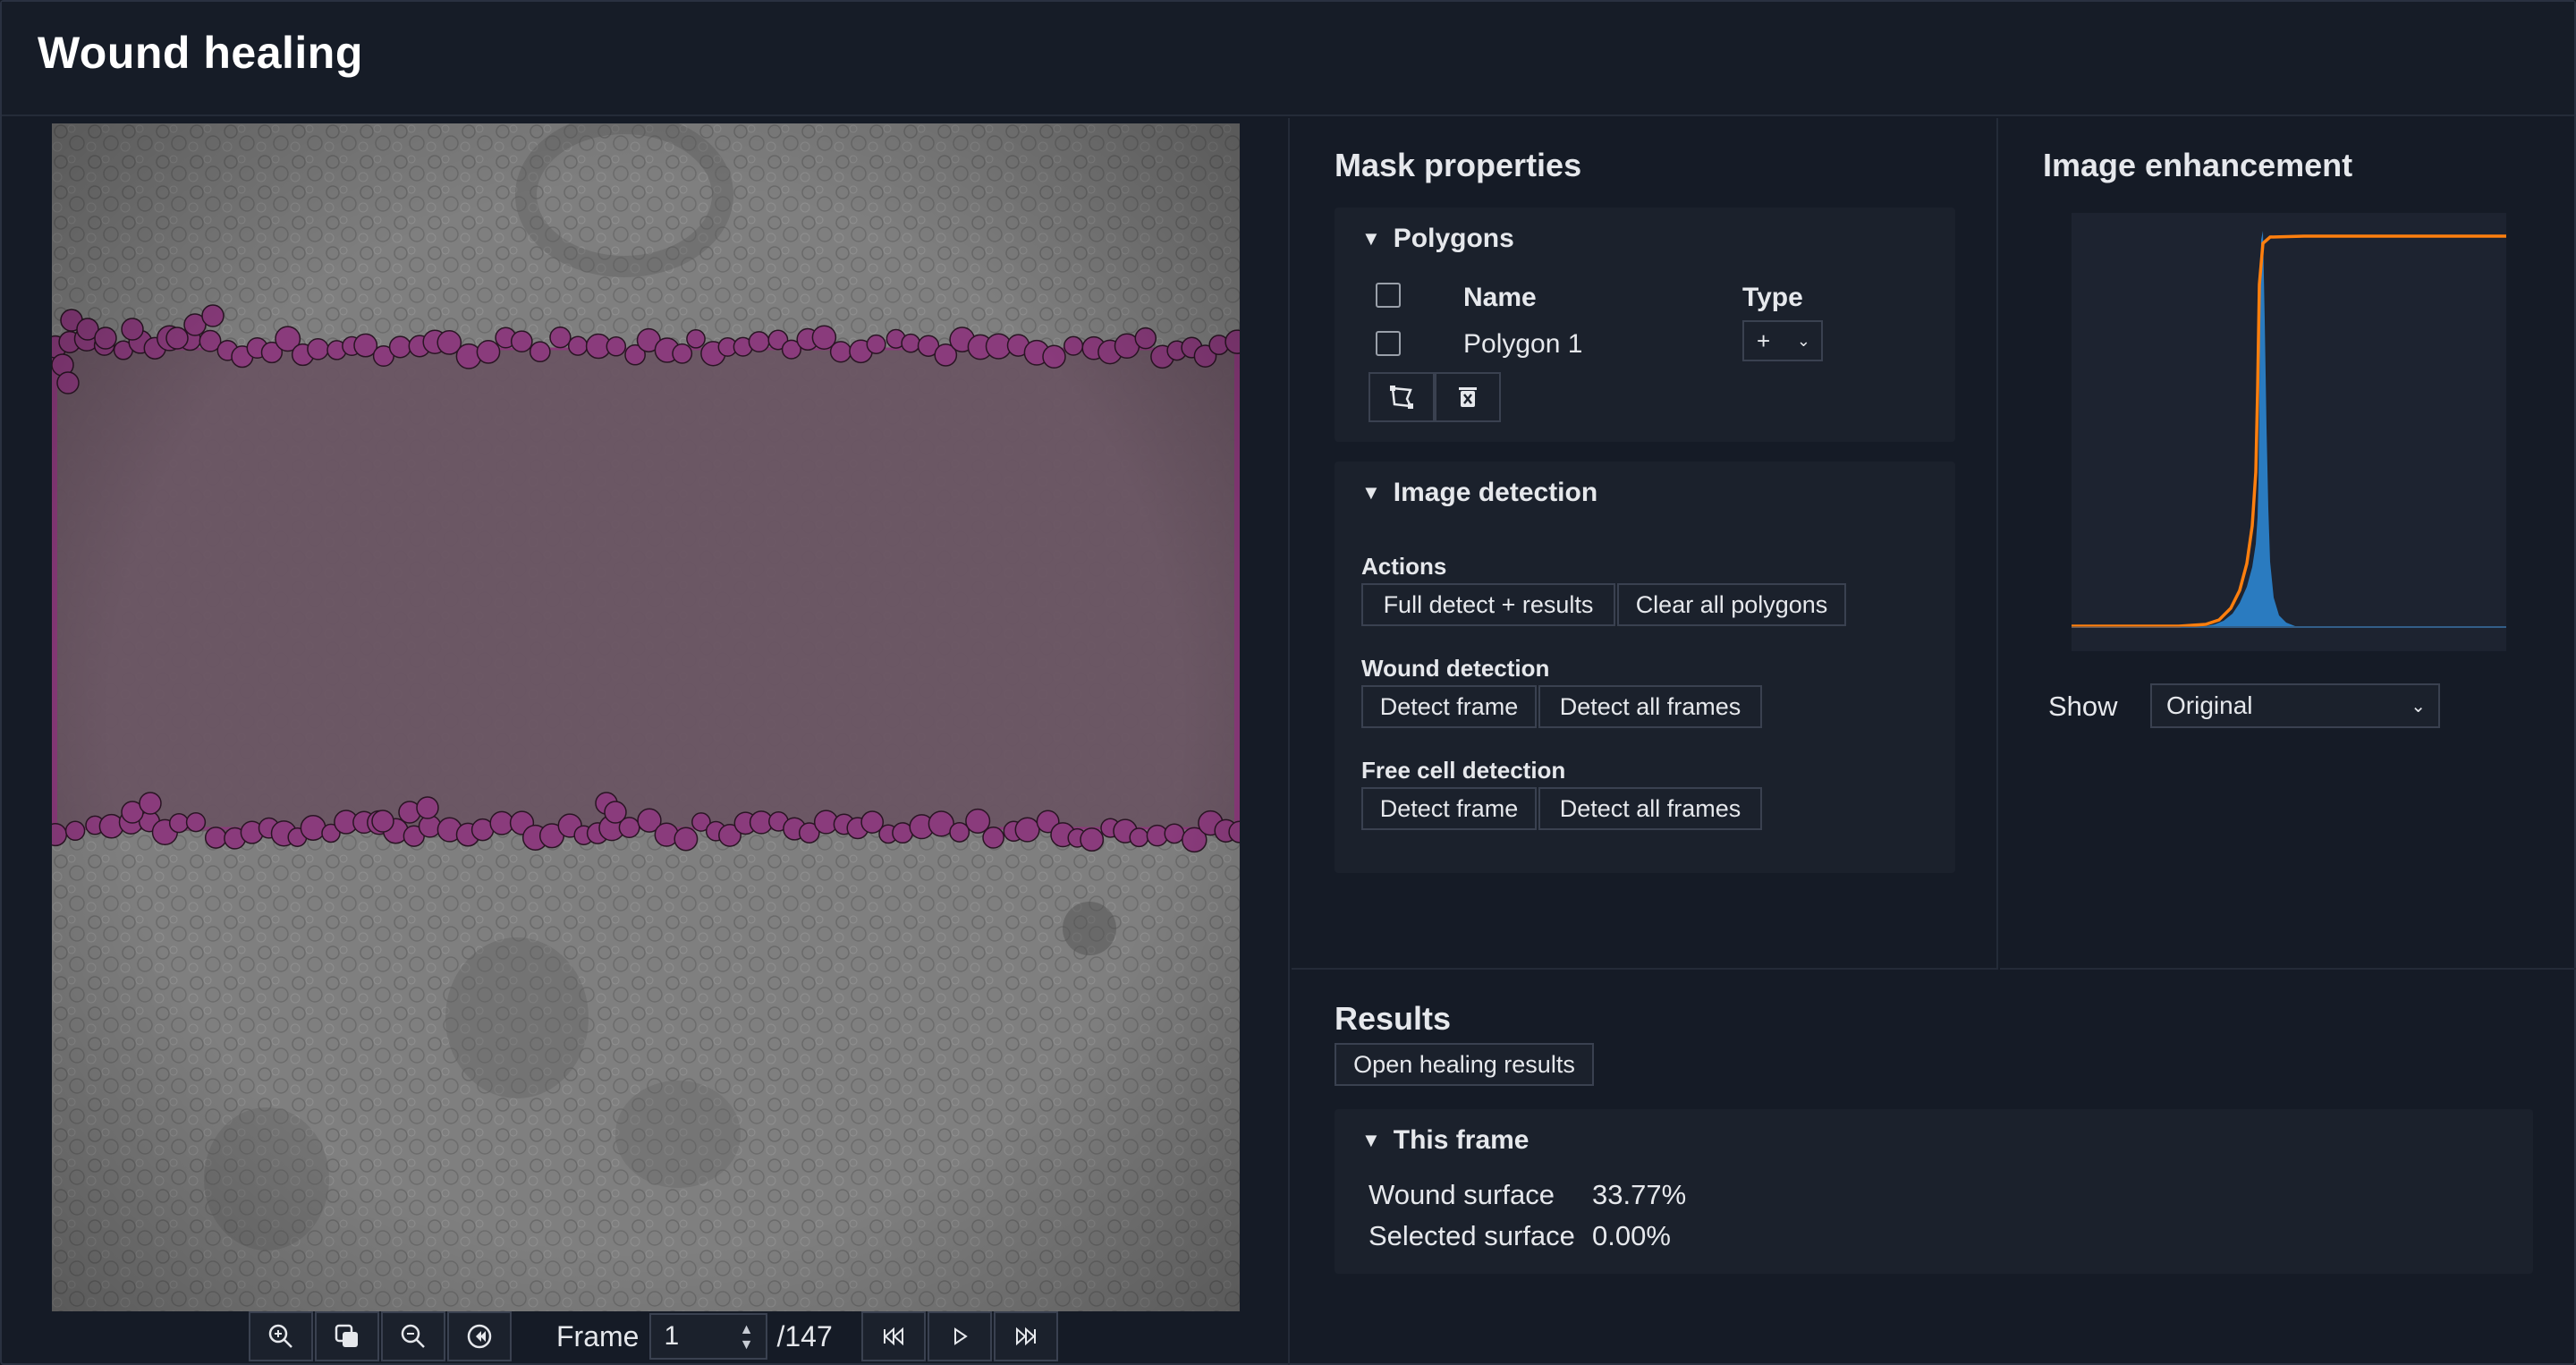 The height and width of the screenshot is (1365, 2576). Describe the element at coordinates (1639, 1194) in the screenshot. I see `wound-surface-value: 33.77%` at that location.